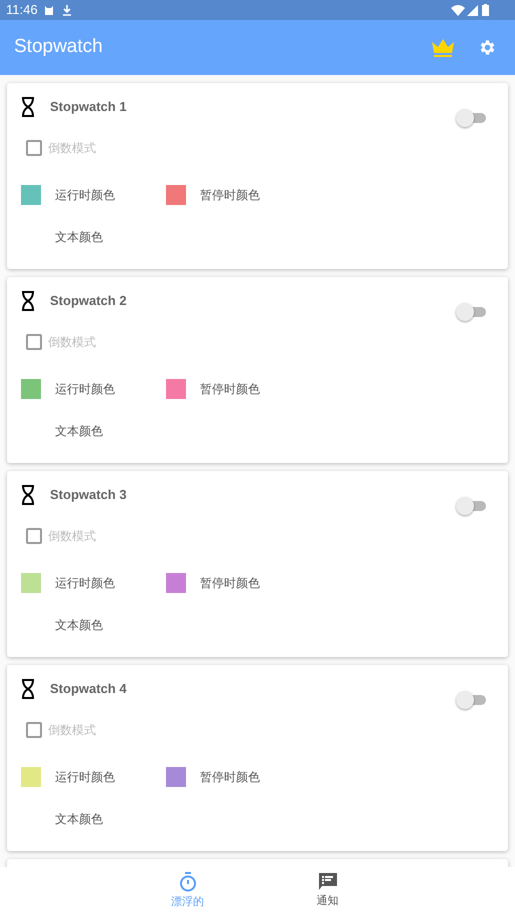  I want to click on stopwatch-title: Stopwatch 2, so click(88, 301).